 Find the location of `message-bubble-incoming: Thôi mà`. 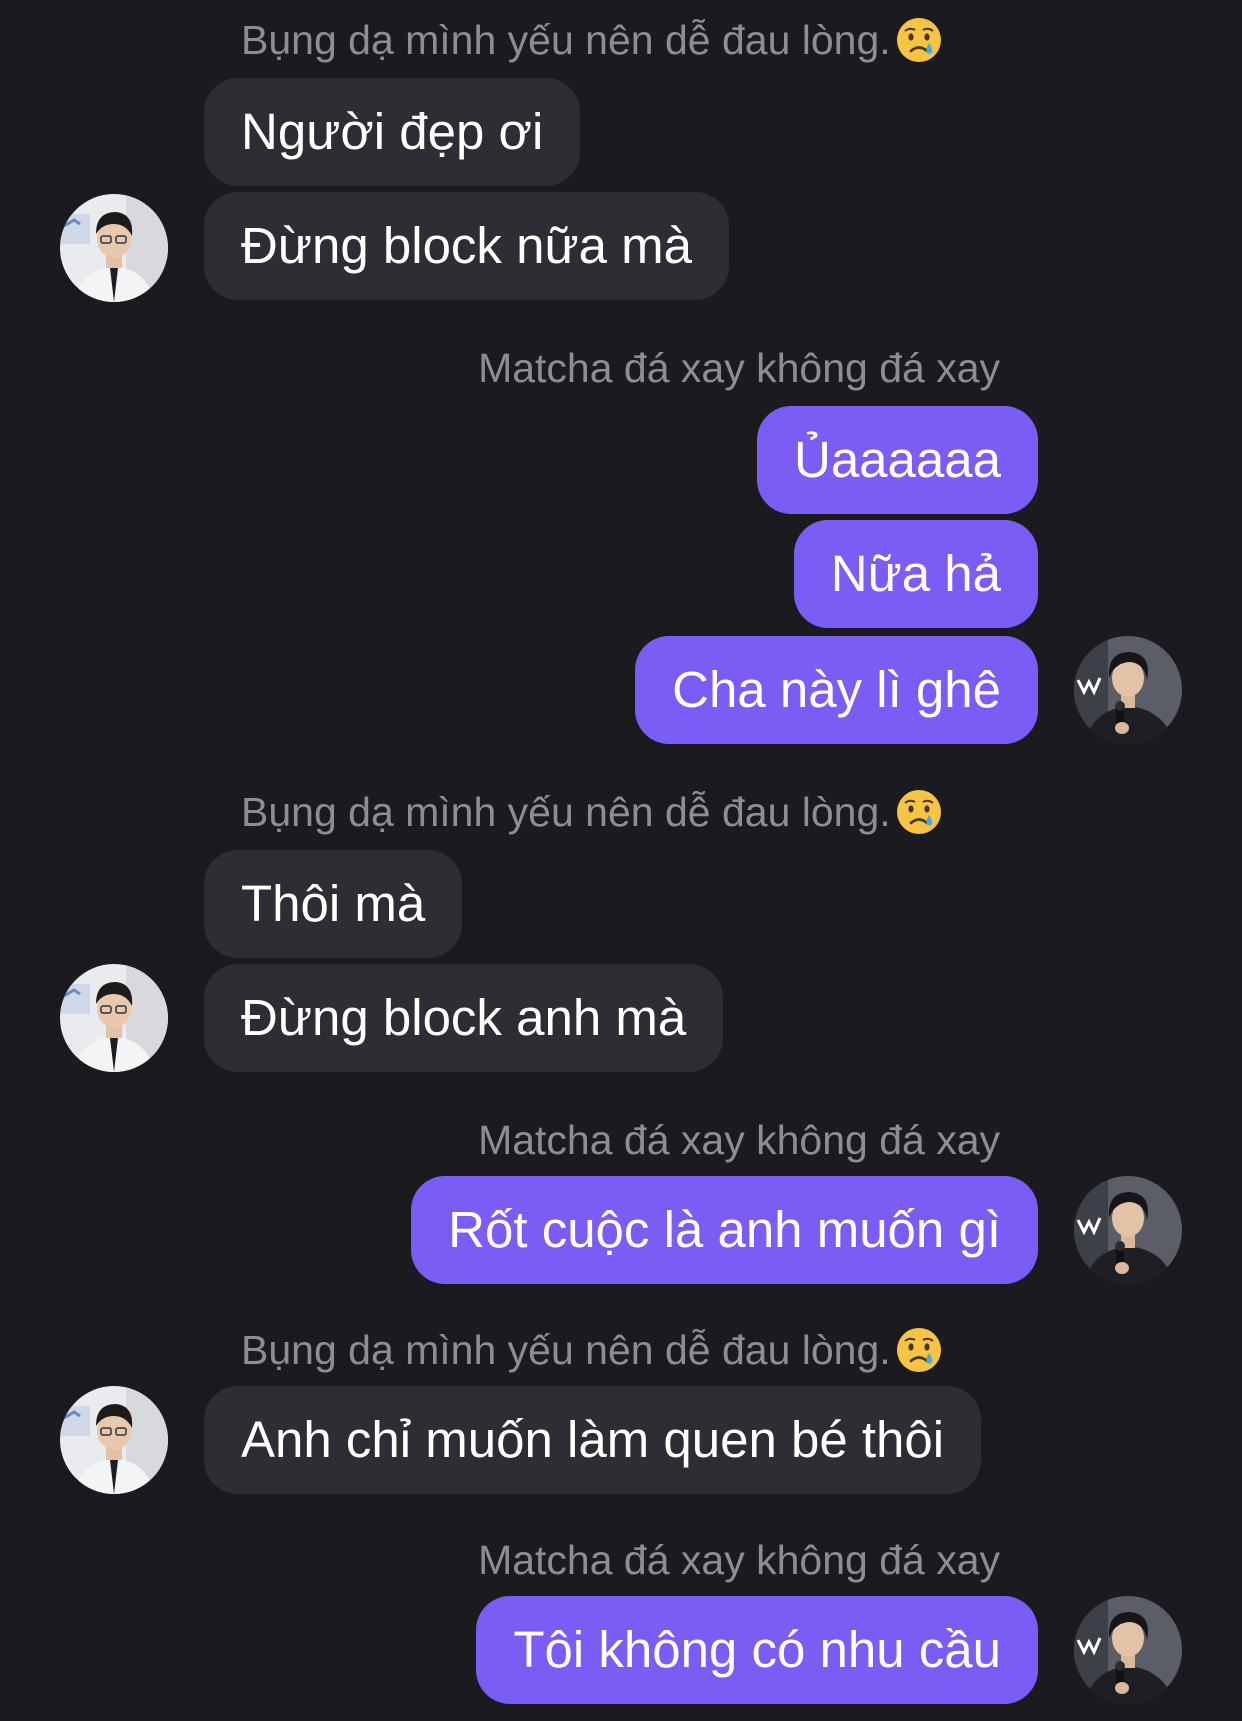

message-bubble-incoming: Thôi mà is located at coordinates (333, 904).